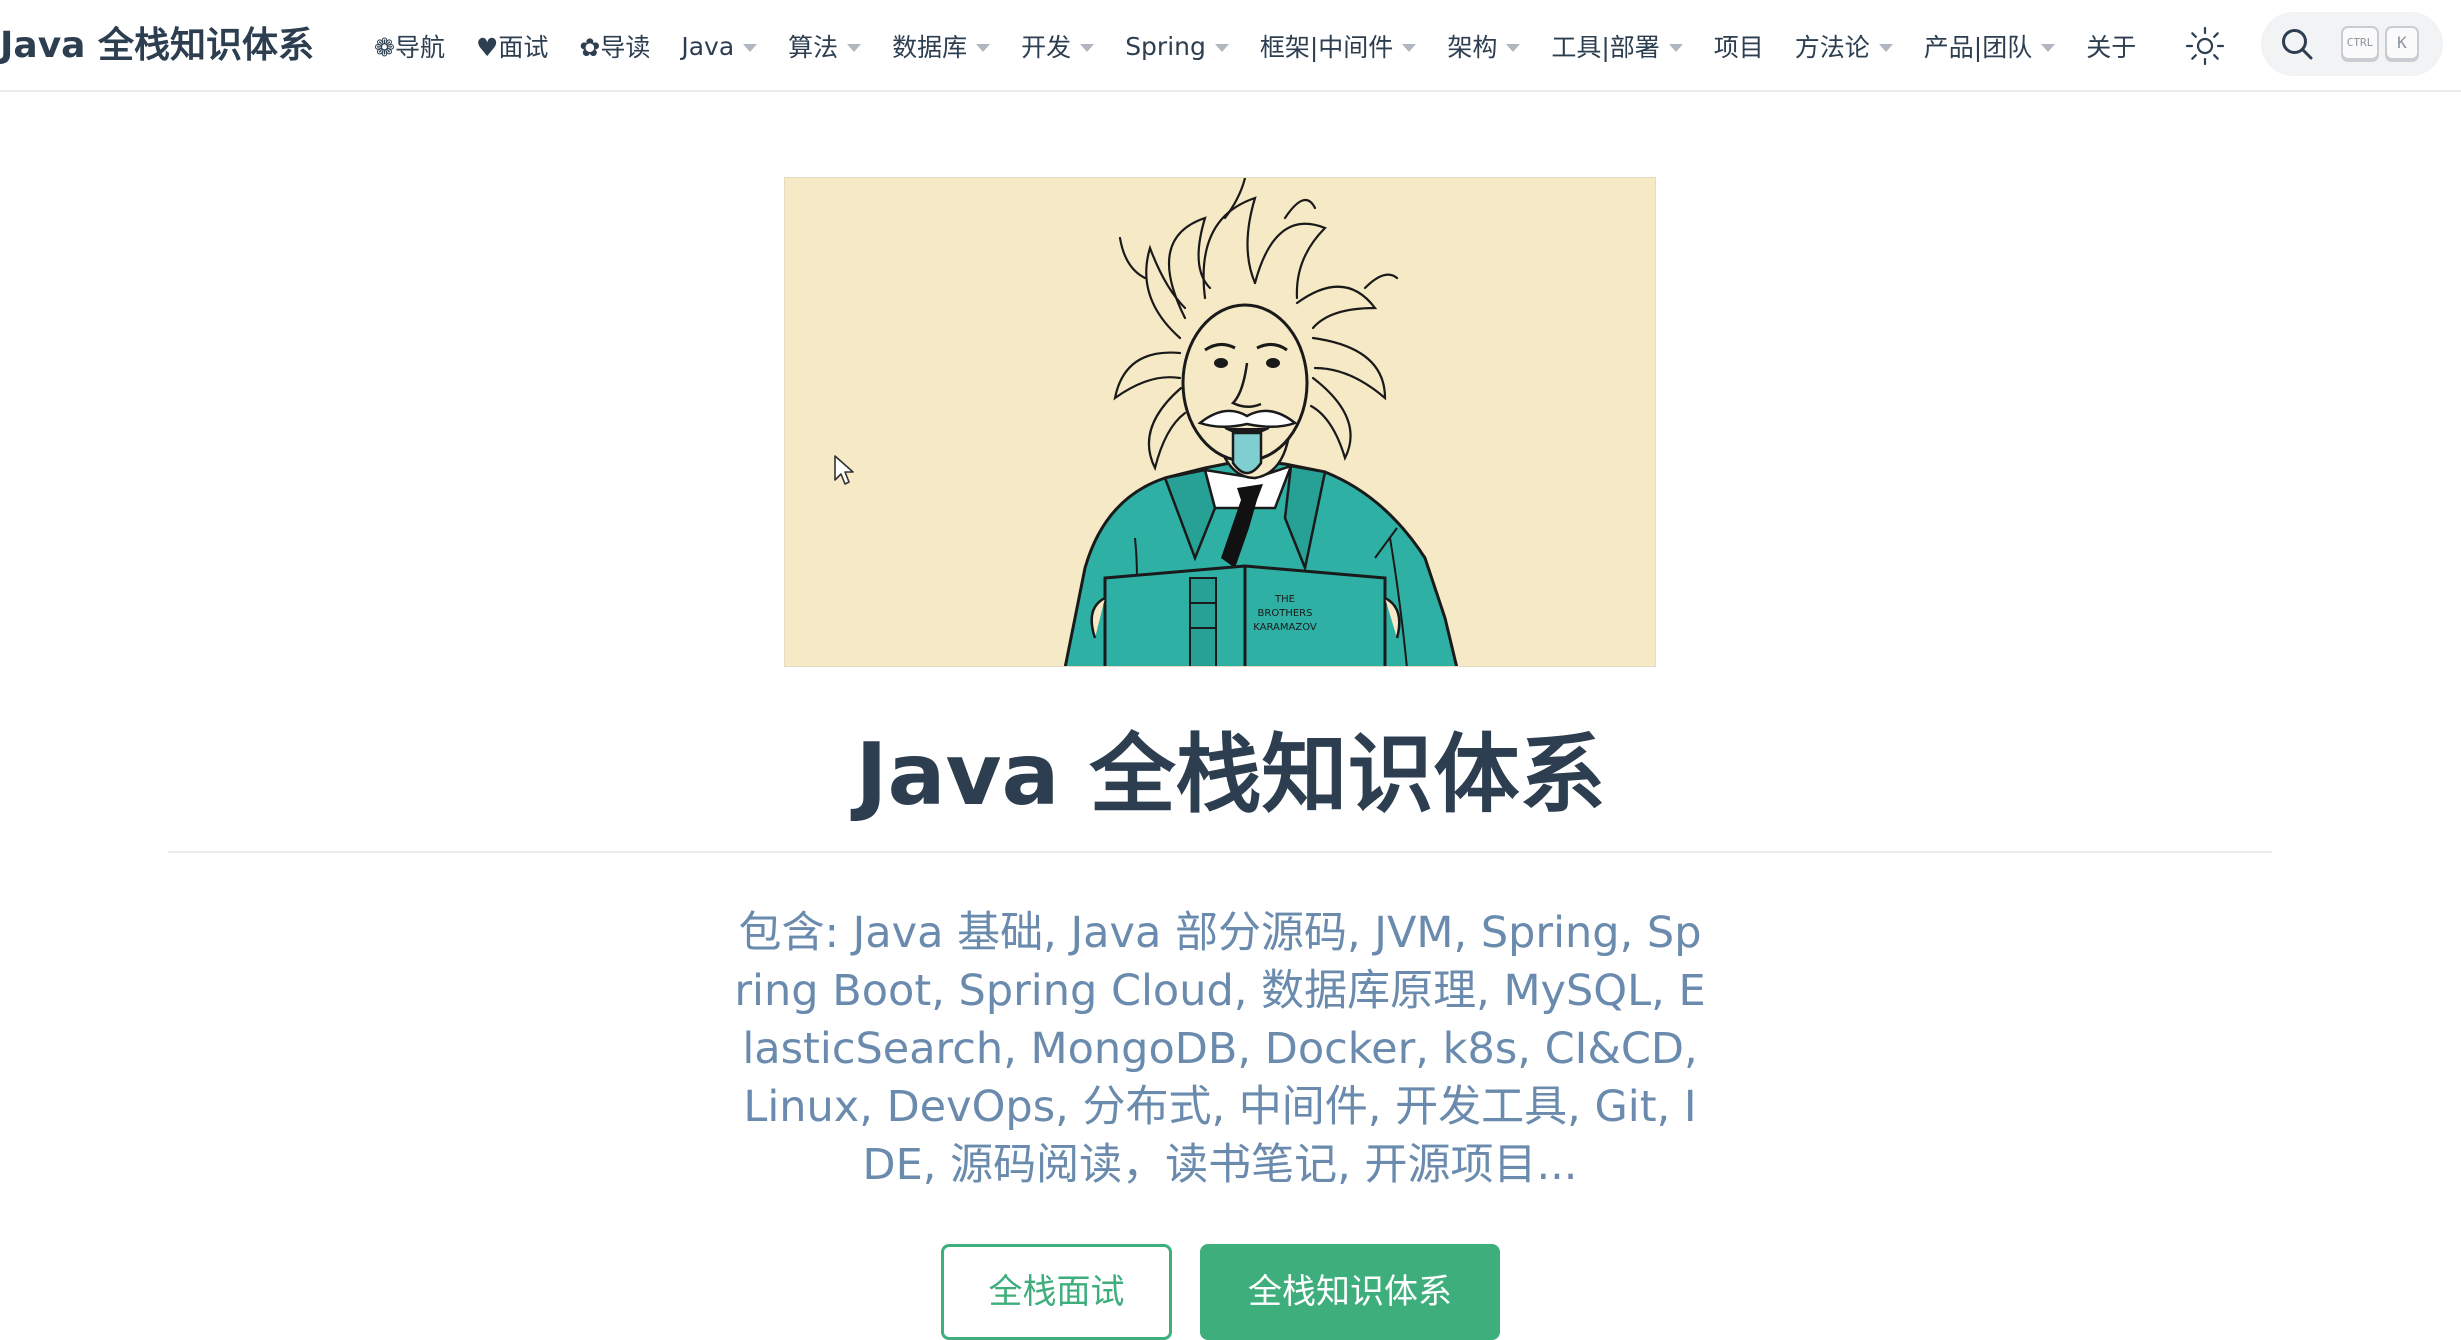  Describe the element at coordinates (157, 46) in the screenshot. I see `site-title: Java 全栈知识体系` at that location.